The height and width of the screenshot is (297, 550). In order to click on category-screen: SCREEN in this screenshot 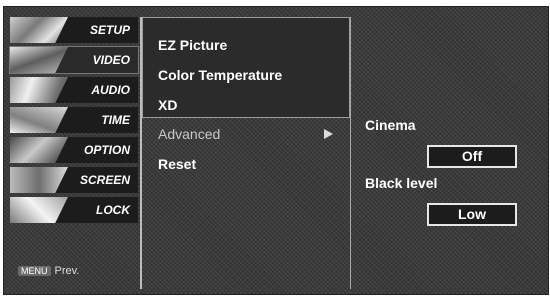, I will do `click(74, 180)`.